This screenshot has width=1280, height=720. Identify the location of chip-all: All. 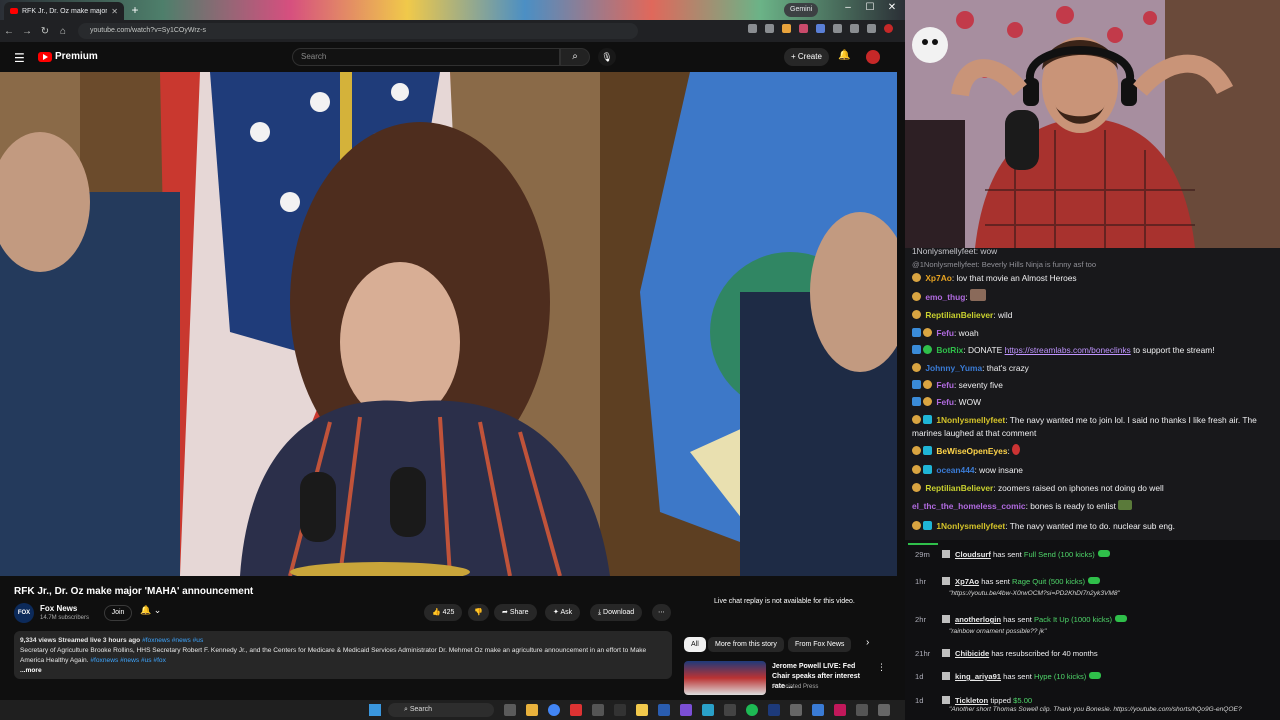
(695, 644).